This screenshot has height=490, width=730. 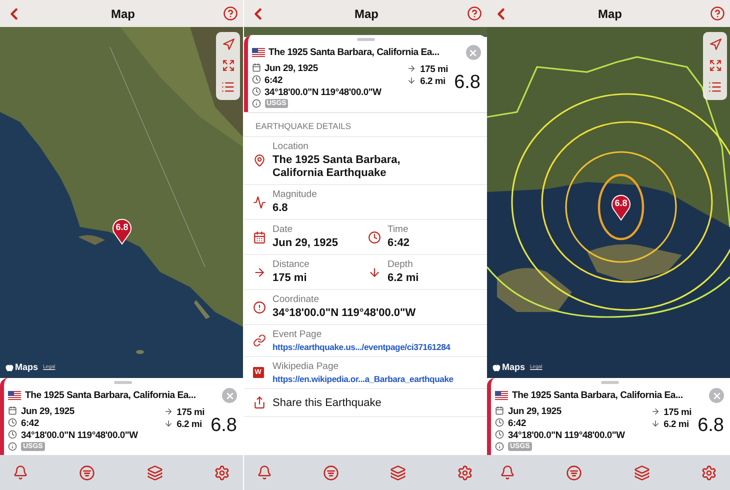 I want to click on share-button: Share this Earthquake, so click(x=327, y=402).